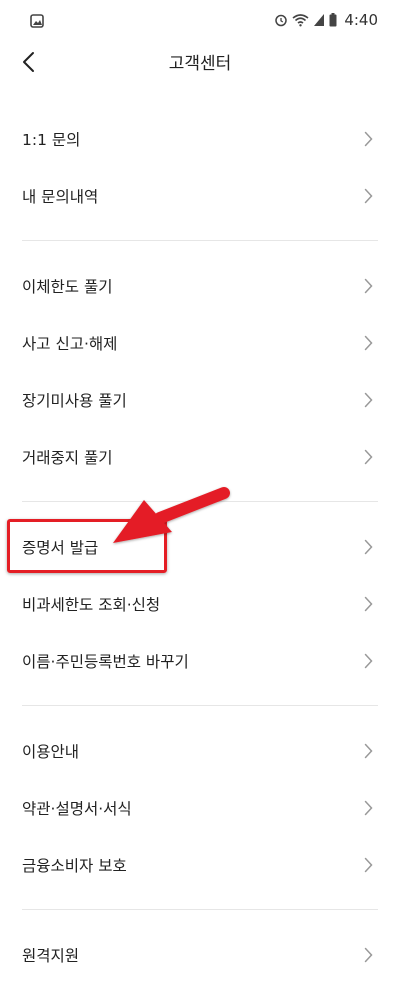  What do you see at coordinates (105, 661) in the screenshot?
I see `menu-item-label: 이름·주민등록번호 바꾸기` at bounding box center [105, 661].